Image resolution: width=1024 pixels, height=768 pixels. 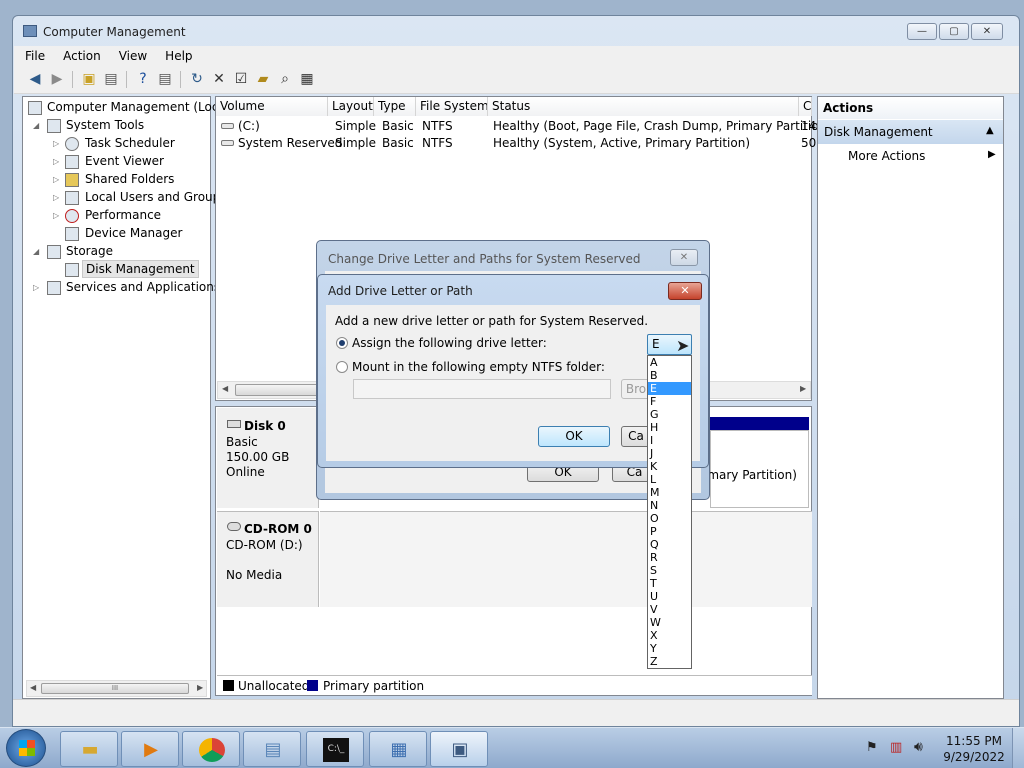 I want to click on minimize-button: —, so click(x=922, y=31).